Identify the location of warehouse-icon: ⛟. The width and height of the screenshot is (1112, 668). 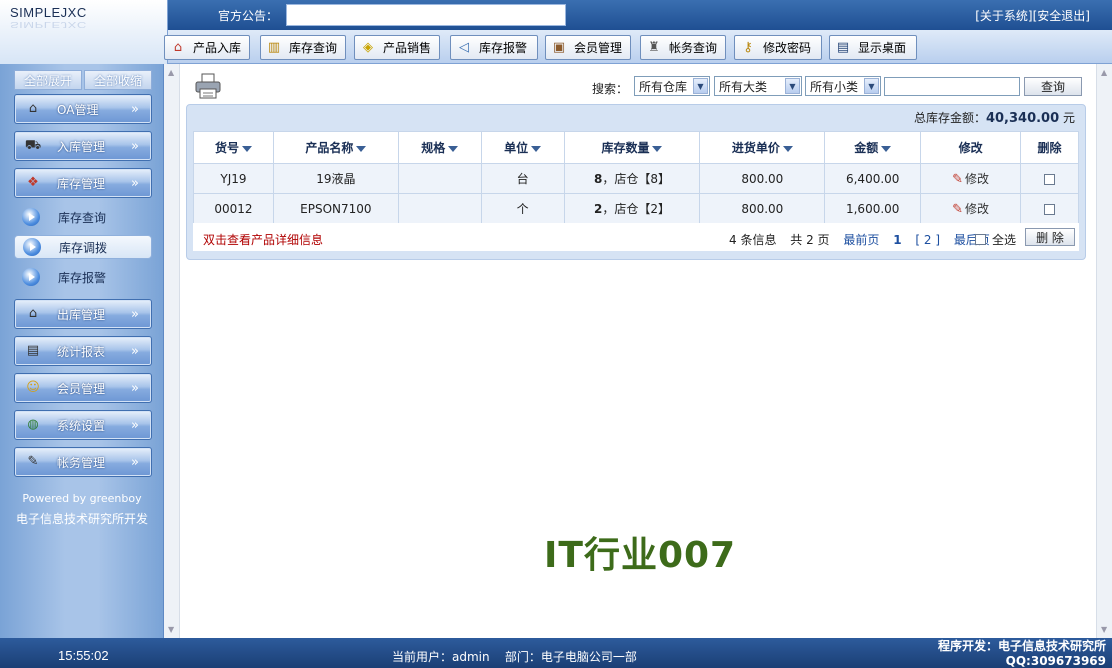
(33, 145).